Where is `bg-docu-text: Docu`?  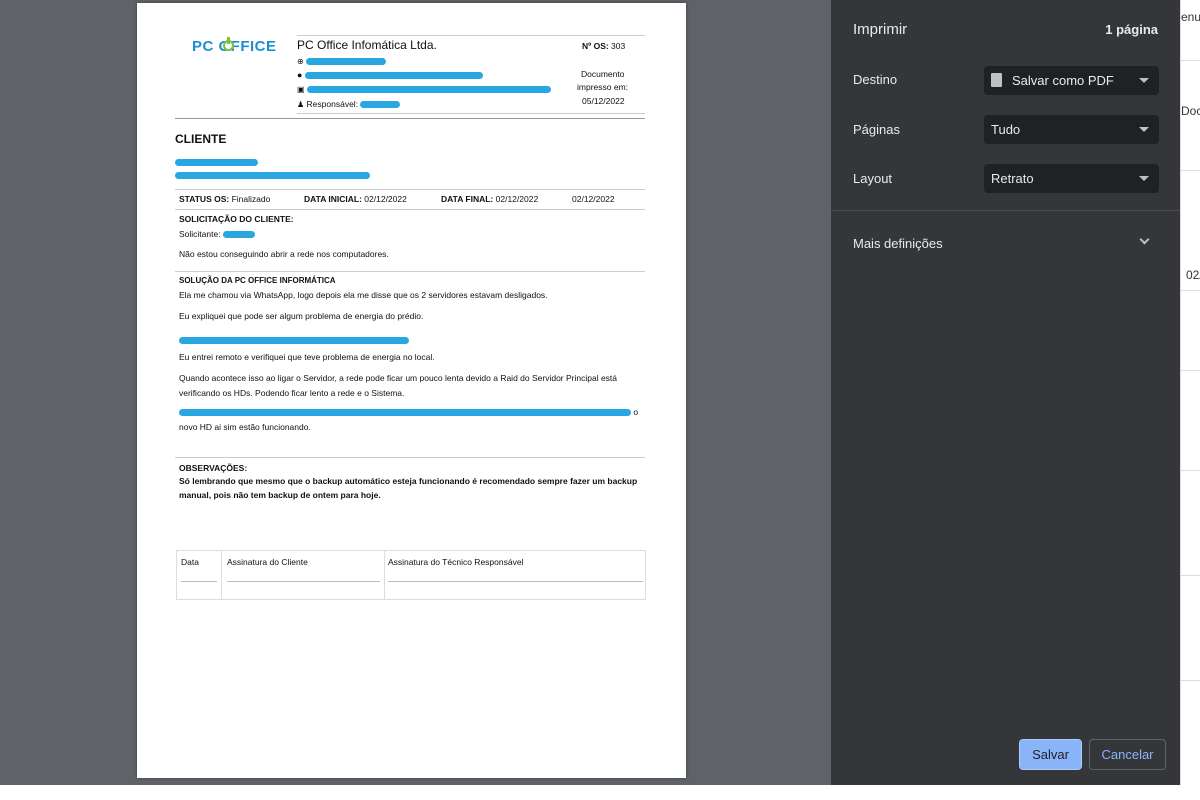
bg-docu-text: Docu is located at coordinates (1190, 111).